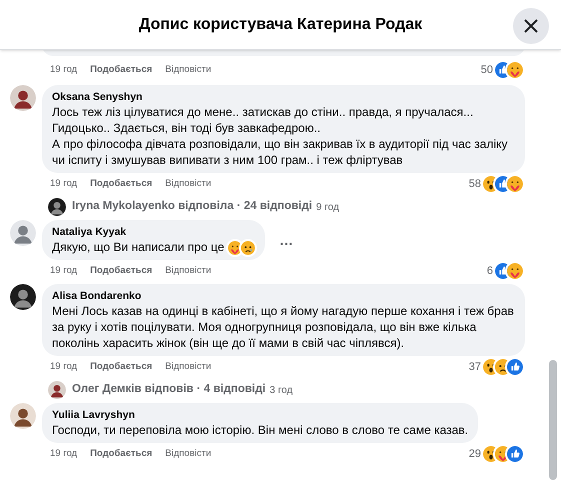  Describe the element at coordinates (474, 367) in the screenshot. I see `reaction-count: 37` at that location.